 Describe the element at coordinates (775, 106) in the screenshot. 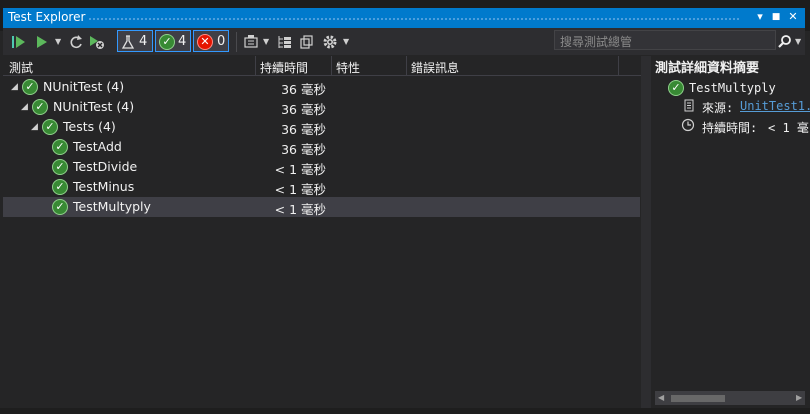

I see `source-link: UnitTest1.` at that location.